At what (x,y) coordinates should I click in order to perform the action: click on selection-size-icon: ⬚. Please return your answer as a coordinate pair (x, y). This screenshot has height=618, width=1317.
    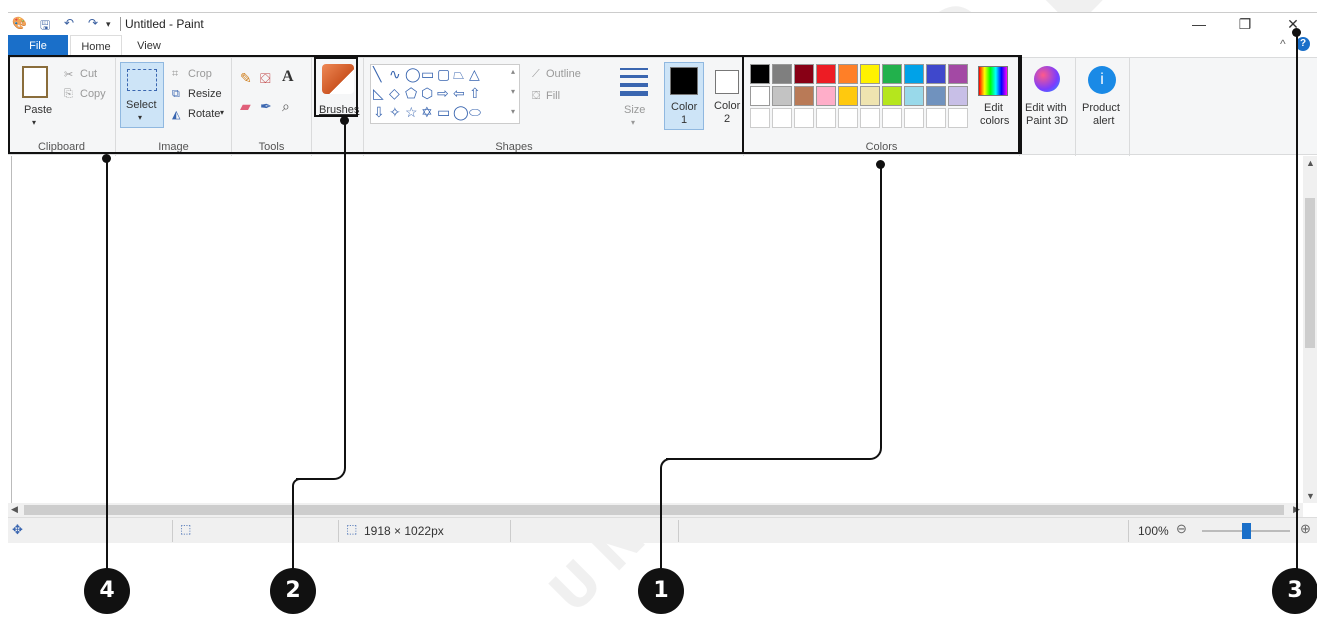
    Looking at the image, I should click on (186, 529).